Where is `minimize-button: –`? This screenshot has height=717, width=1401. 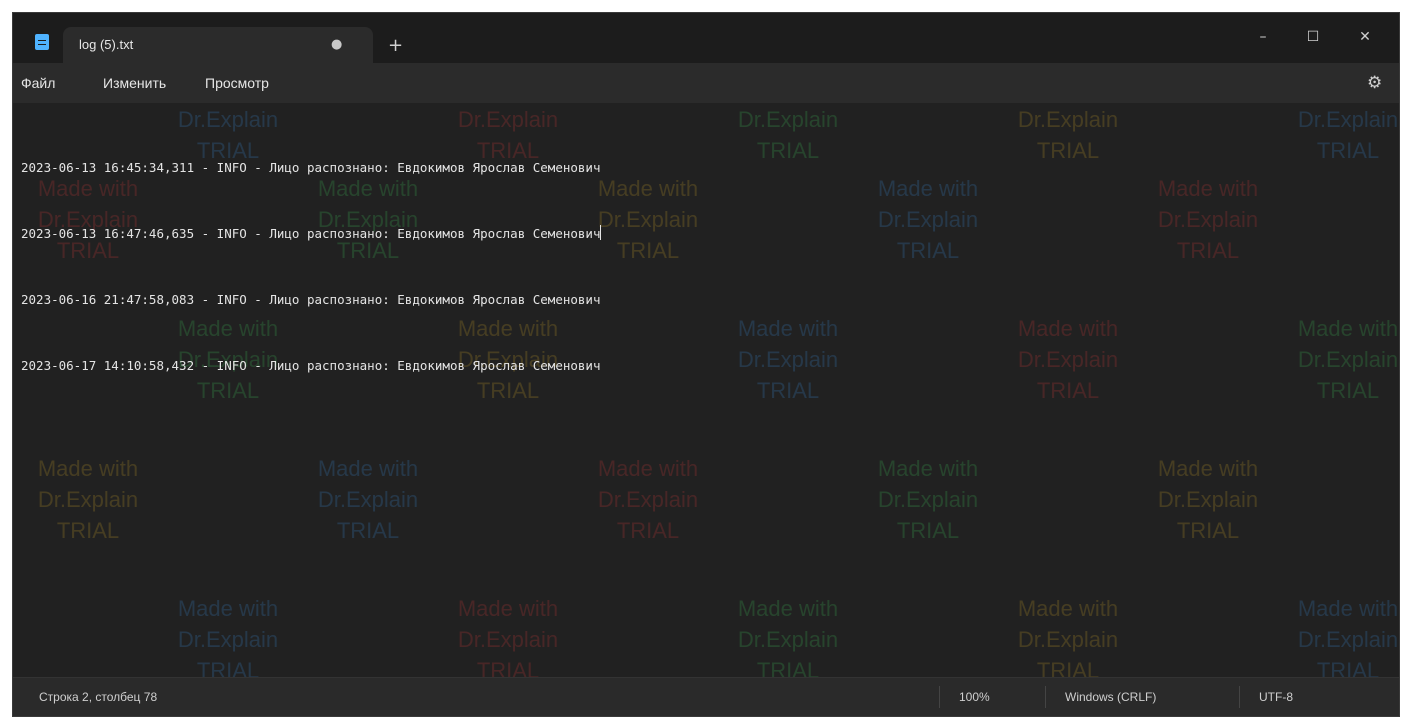
minimize-button: – is located at coordinates (1263, 37).